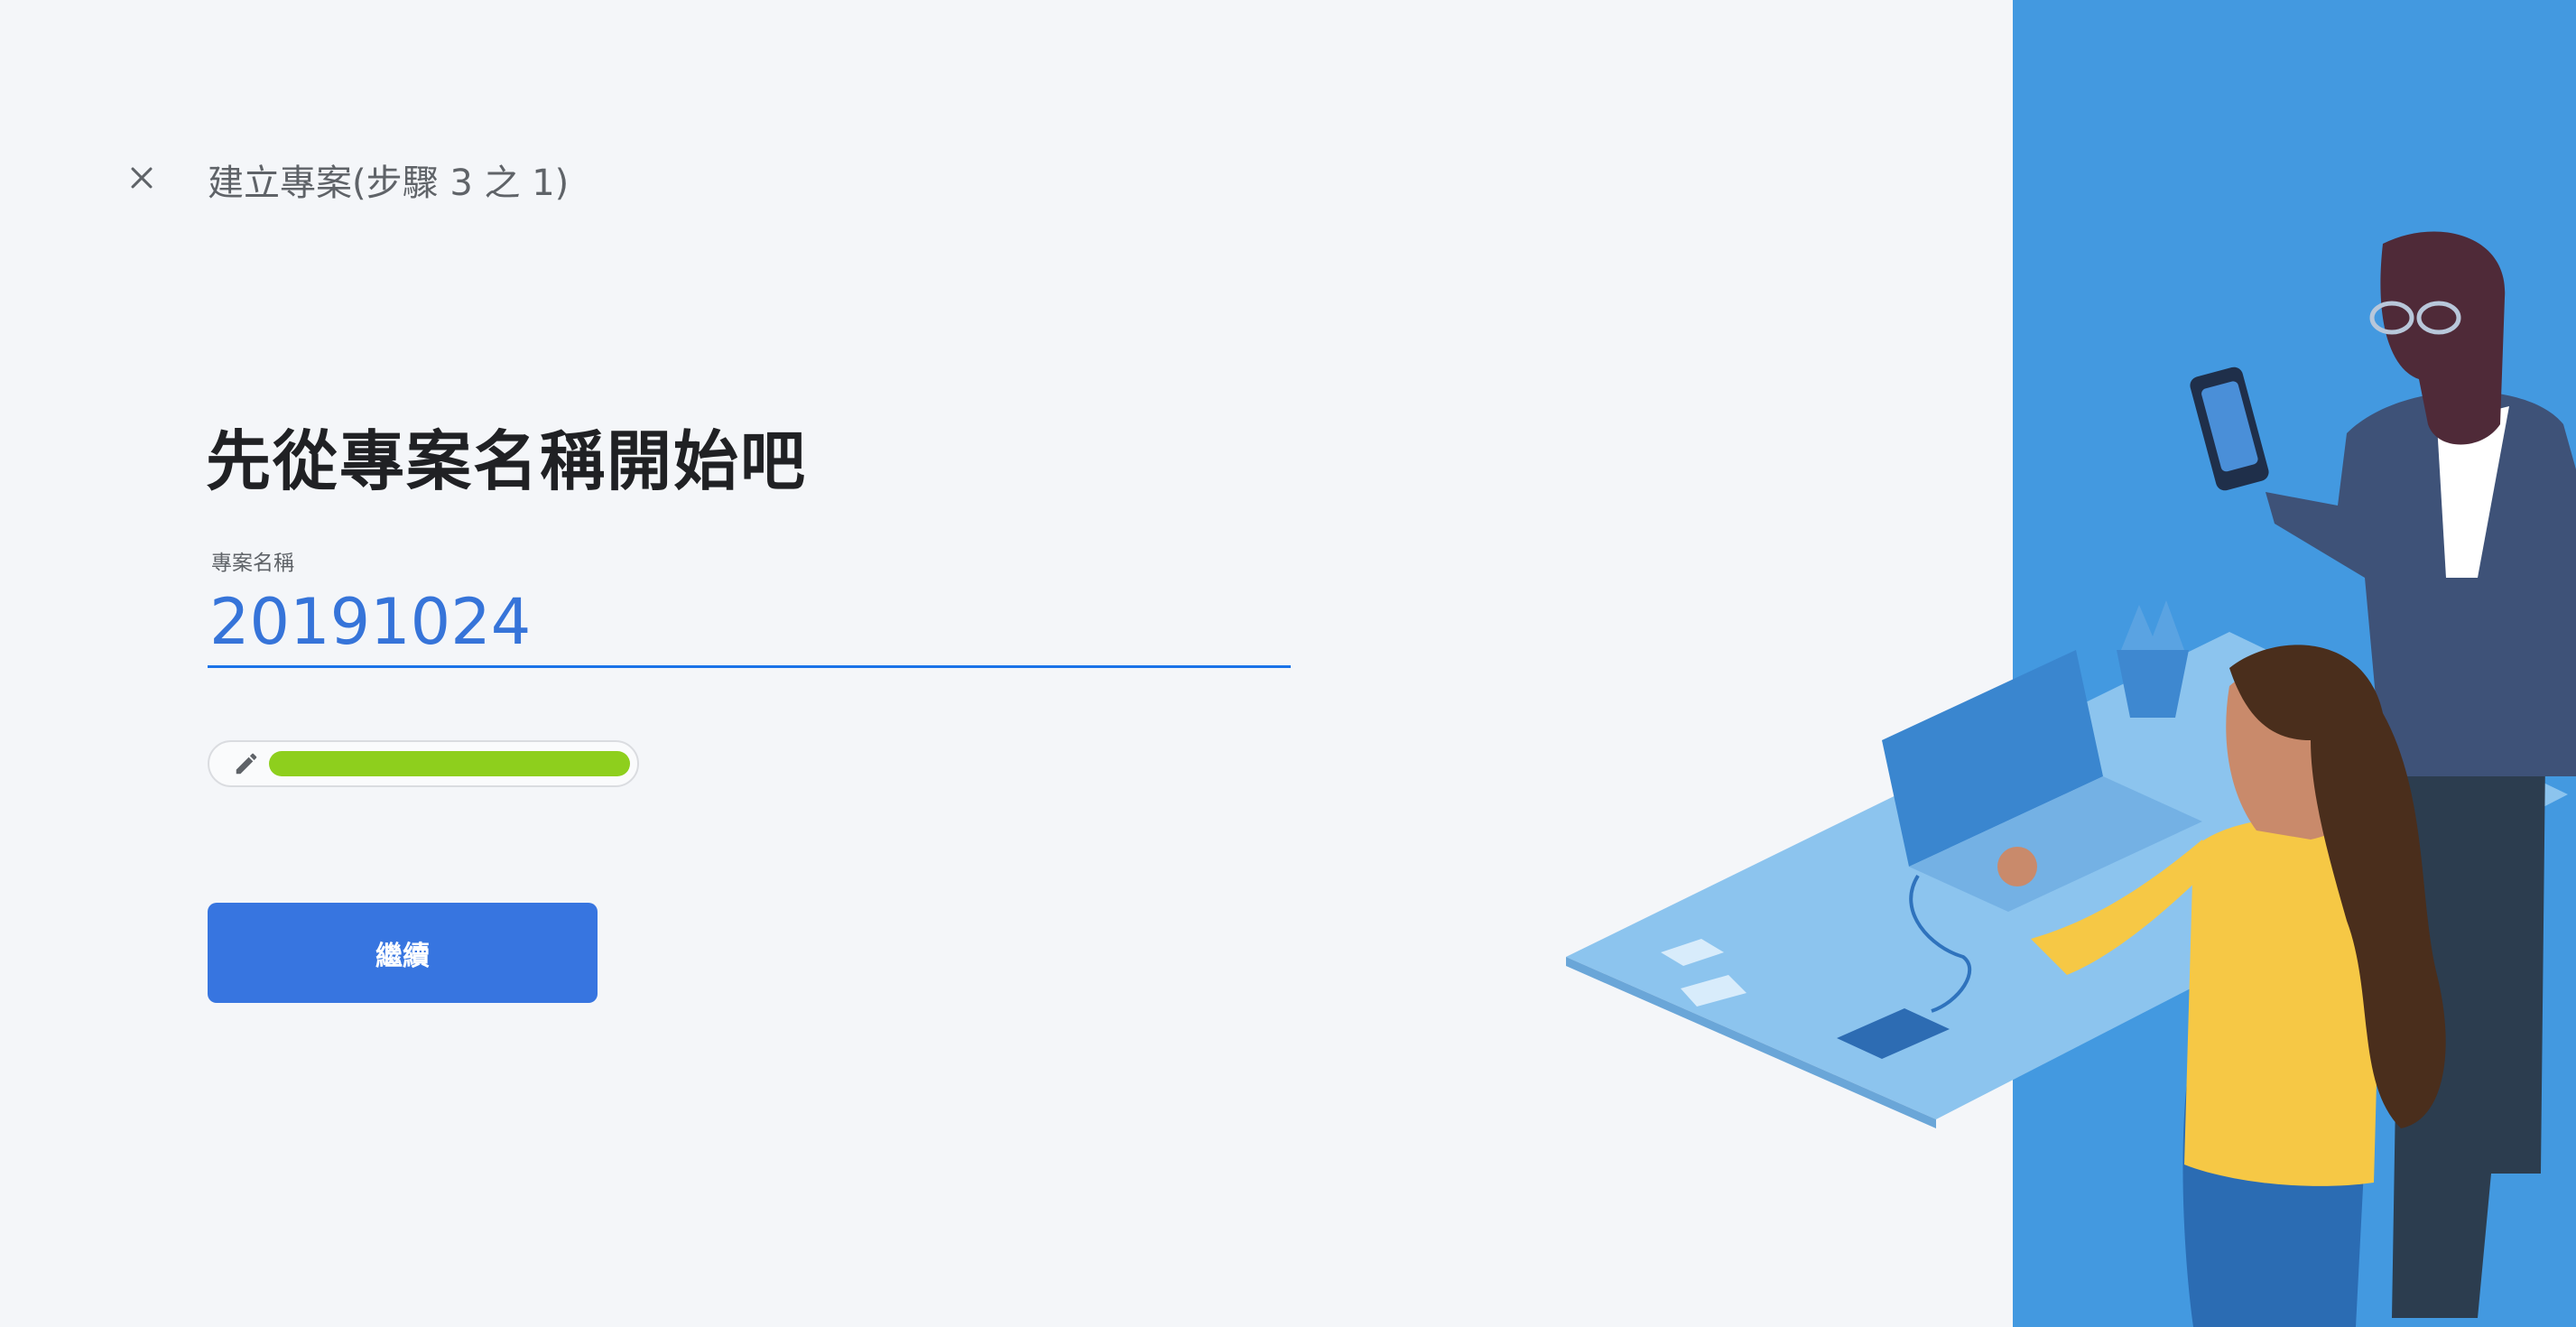  I want to click on pencil-icon, so click(246, 763).